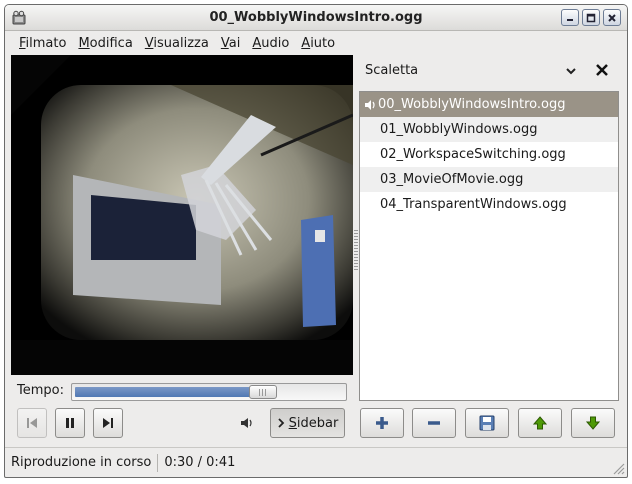  What do you see at coordinates (42, 43) in the screenshot?
I see `menu-filmato: Filmato` at bounding box center [42, 43].